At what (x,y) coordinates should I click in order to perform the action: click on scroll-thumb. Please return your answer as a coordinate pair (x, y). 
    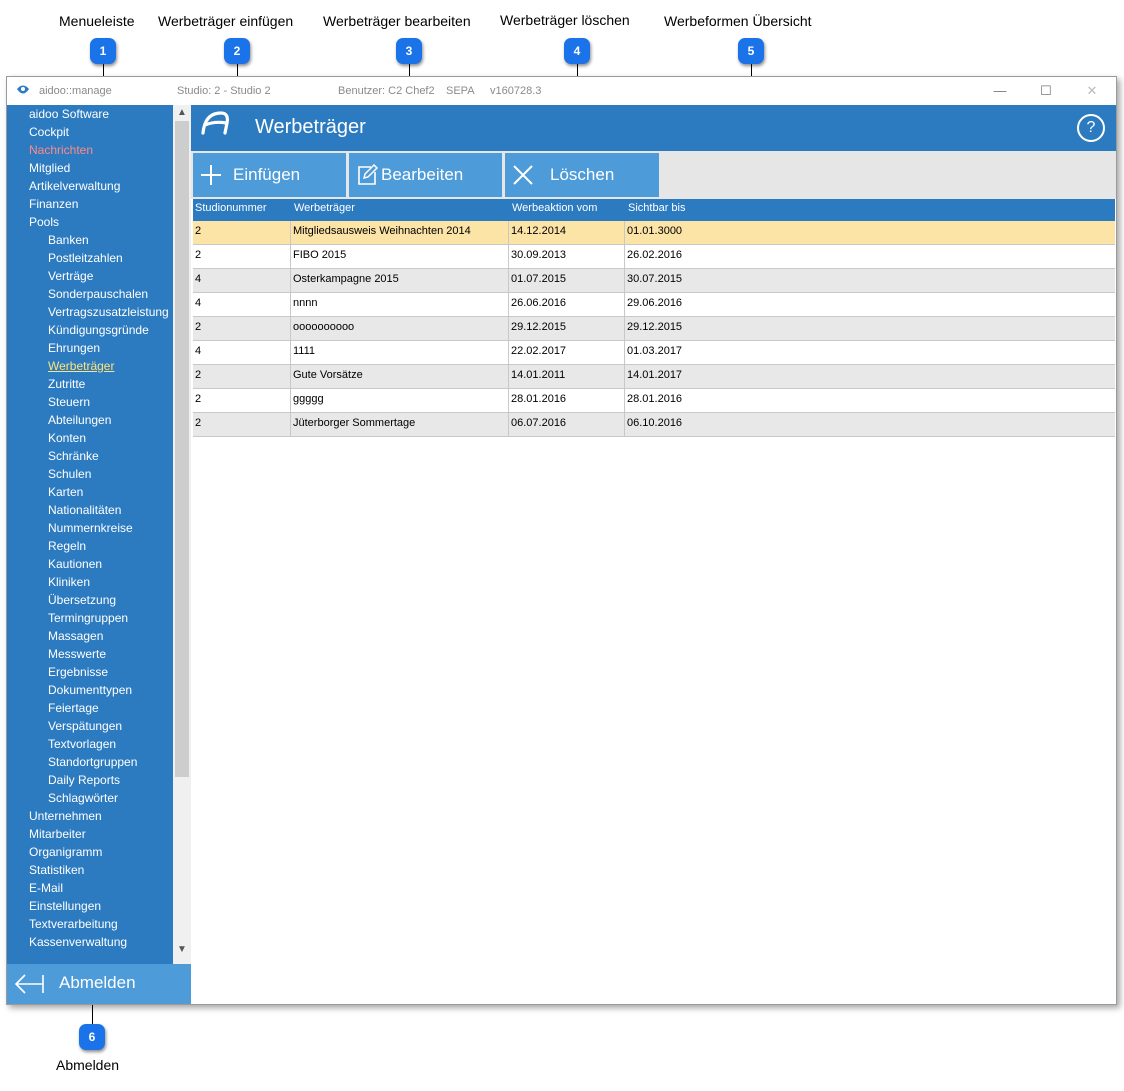
    Looking at the image, I should click on (182, 449).